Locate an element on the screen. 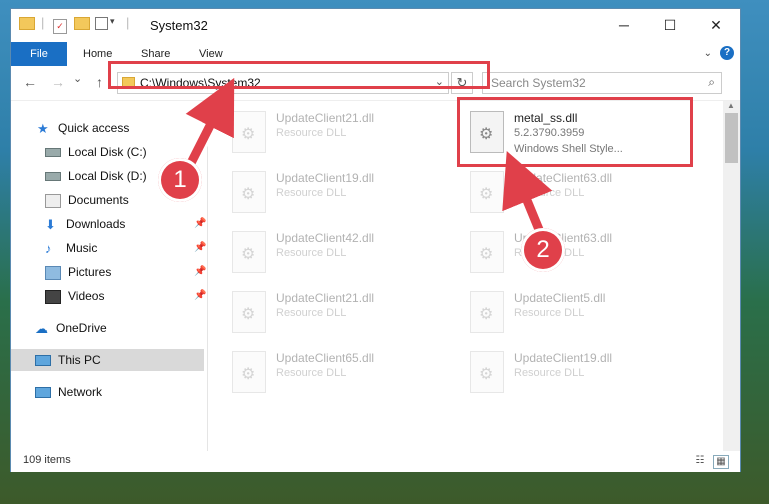 The height and width of the screenshot is (504, 769). step-2-badge: 2 is located at coordinates (543, 250).